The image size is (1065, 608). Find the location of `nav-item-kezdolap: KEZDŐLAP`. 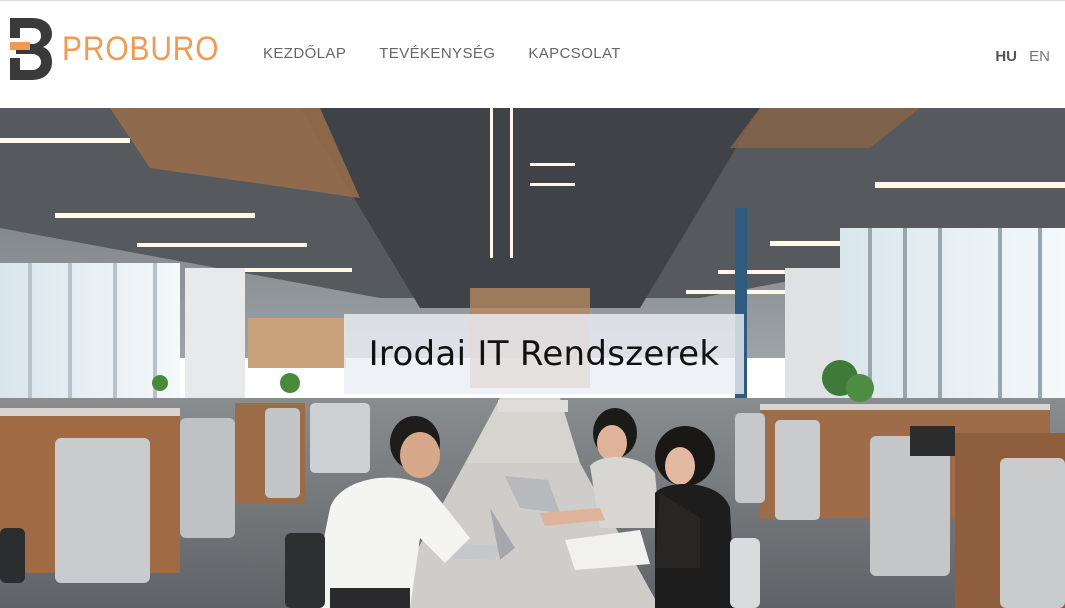

nav-item-kezdolap: KEZDŐLAP is located at coordinates (304, 53).